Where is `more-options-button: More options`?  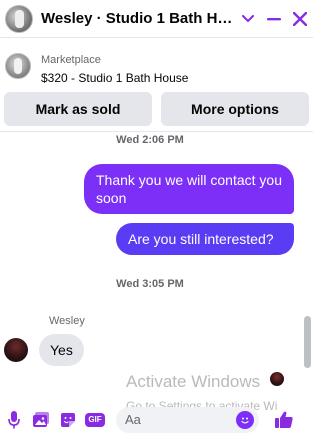
more-options-button: More options is located at coordinates (235, 109).